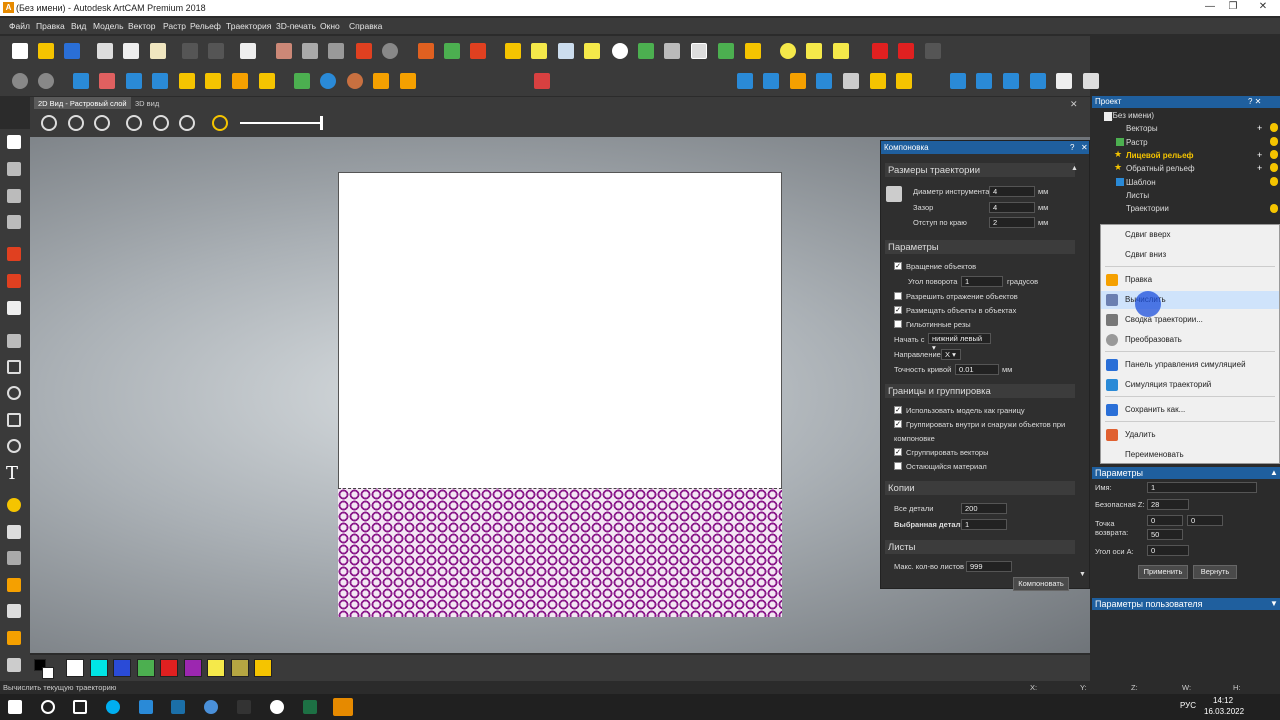 The height and width of the screenshot is (720, 1280). Describe the element at coordinates (310, 707) in the screenshot. I see `excel-icon` at that location.